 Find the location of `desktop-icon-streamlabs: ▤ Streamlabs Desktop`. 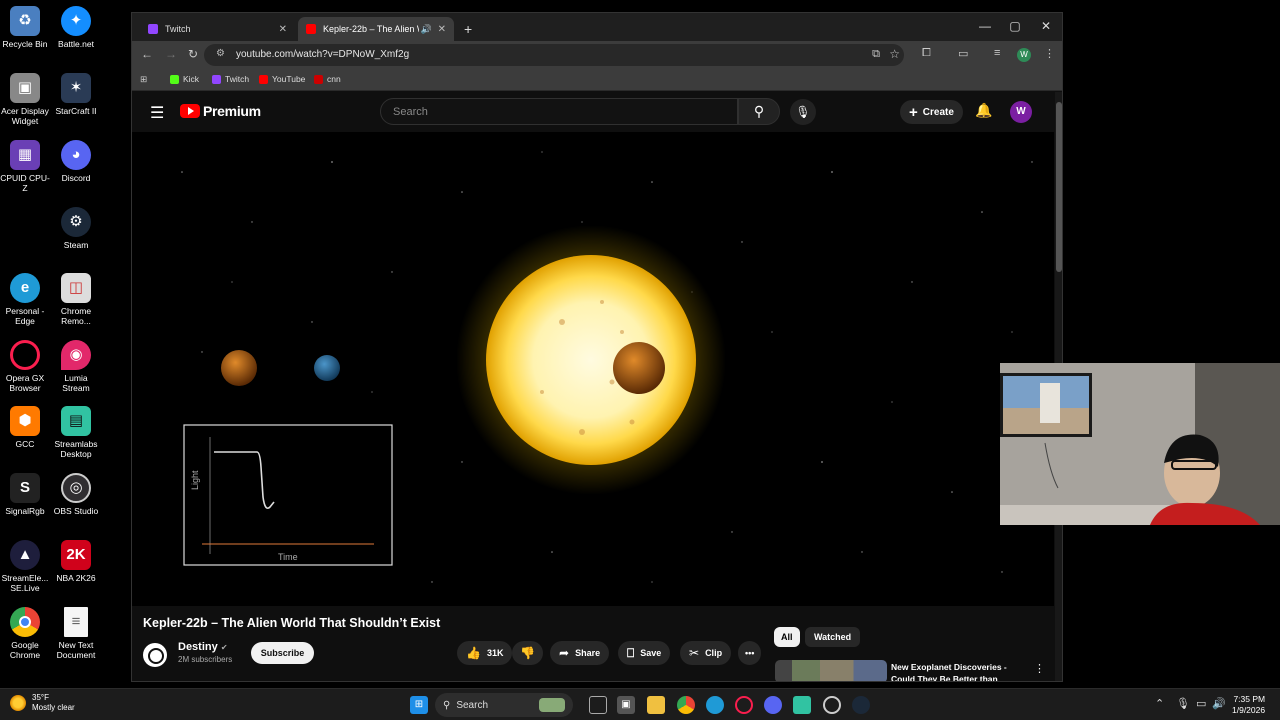

desktop-icon-streamlabs: ▤ Streamlabs Desktop is located at coordinates (76, 432).